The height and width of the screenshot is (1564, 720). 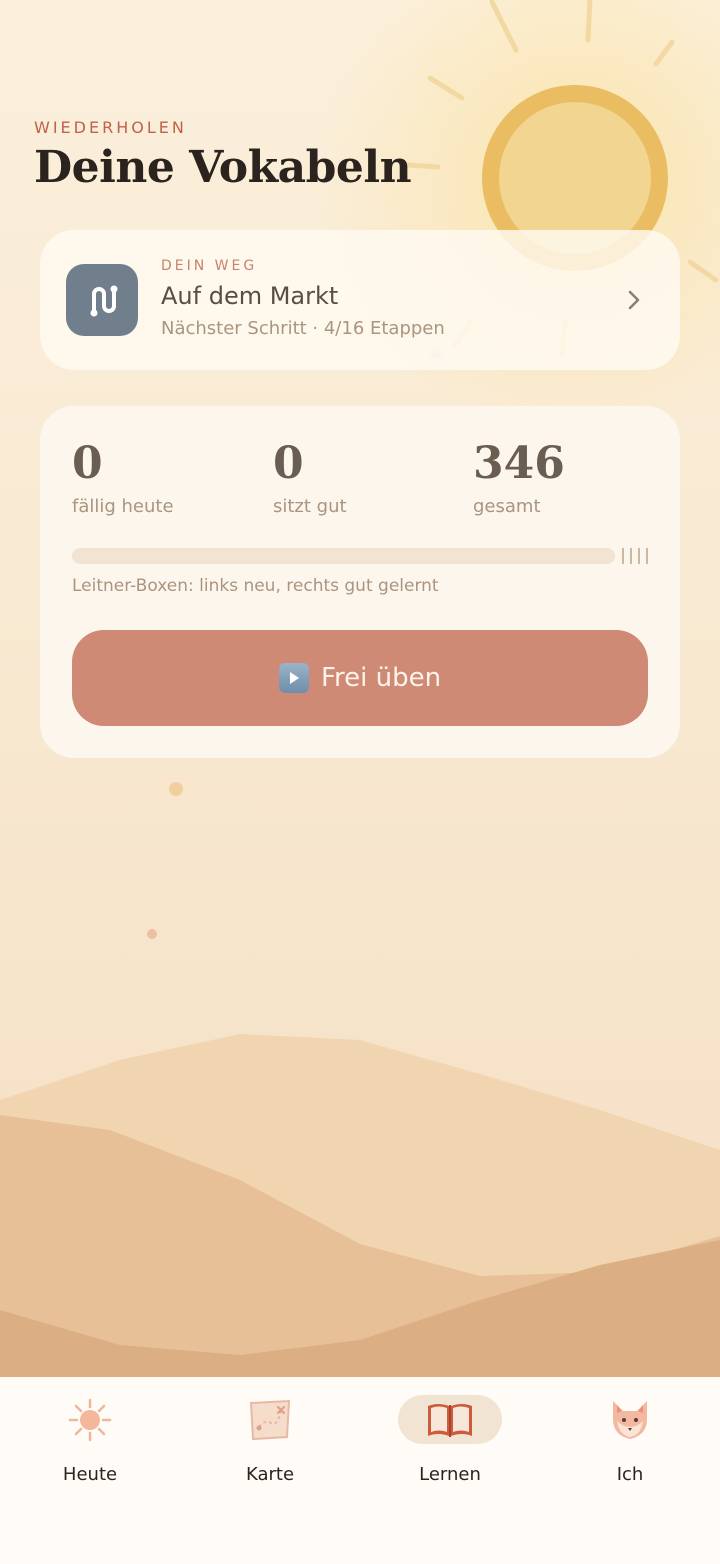 I want to click on fox-icon, so click(x=630, y=1419).